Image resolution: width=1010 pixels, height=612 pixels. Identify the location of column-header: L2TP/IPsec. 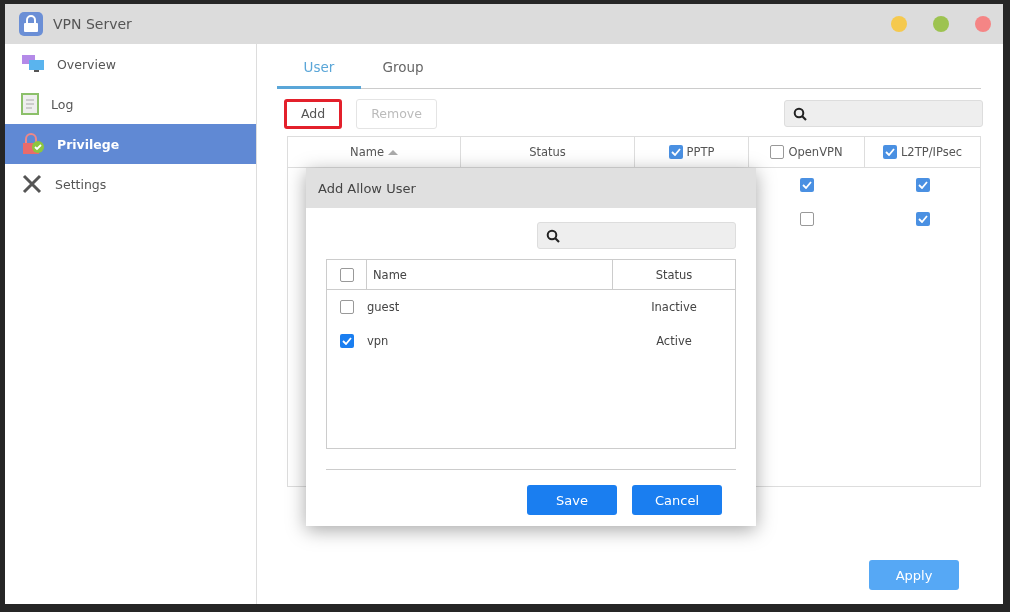
(922, 152).